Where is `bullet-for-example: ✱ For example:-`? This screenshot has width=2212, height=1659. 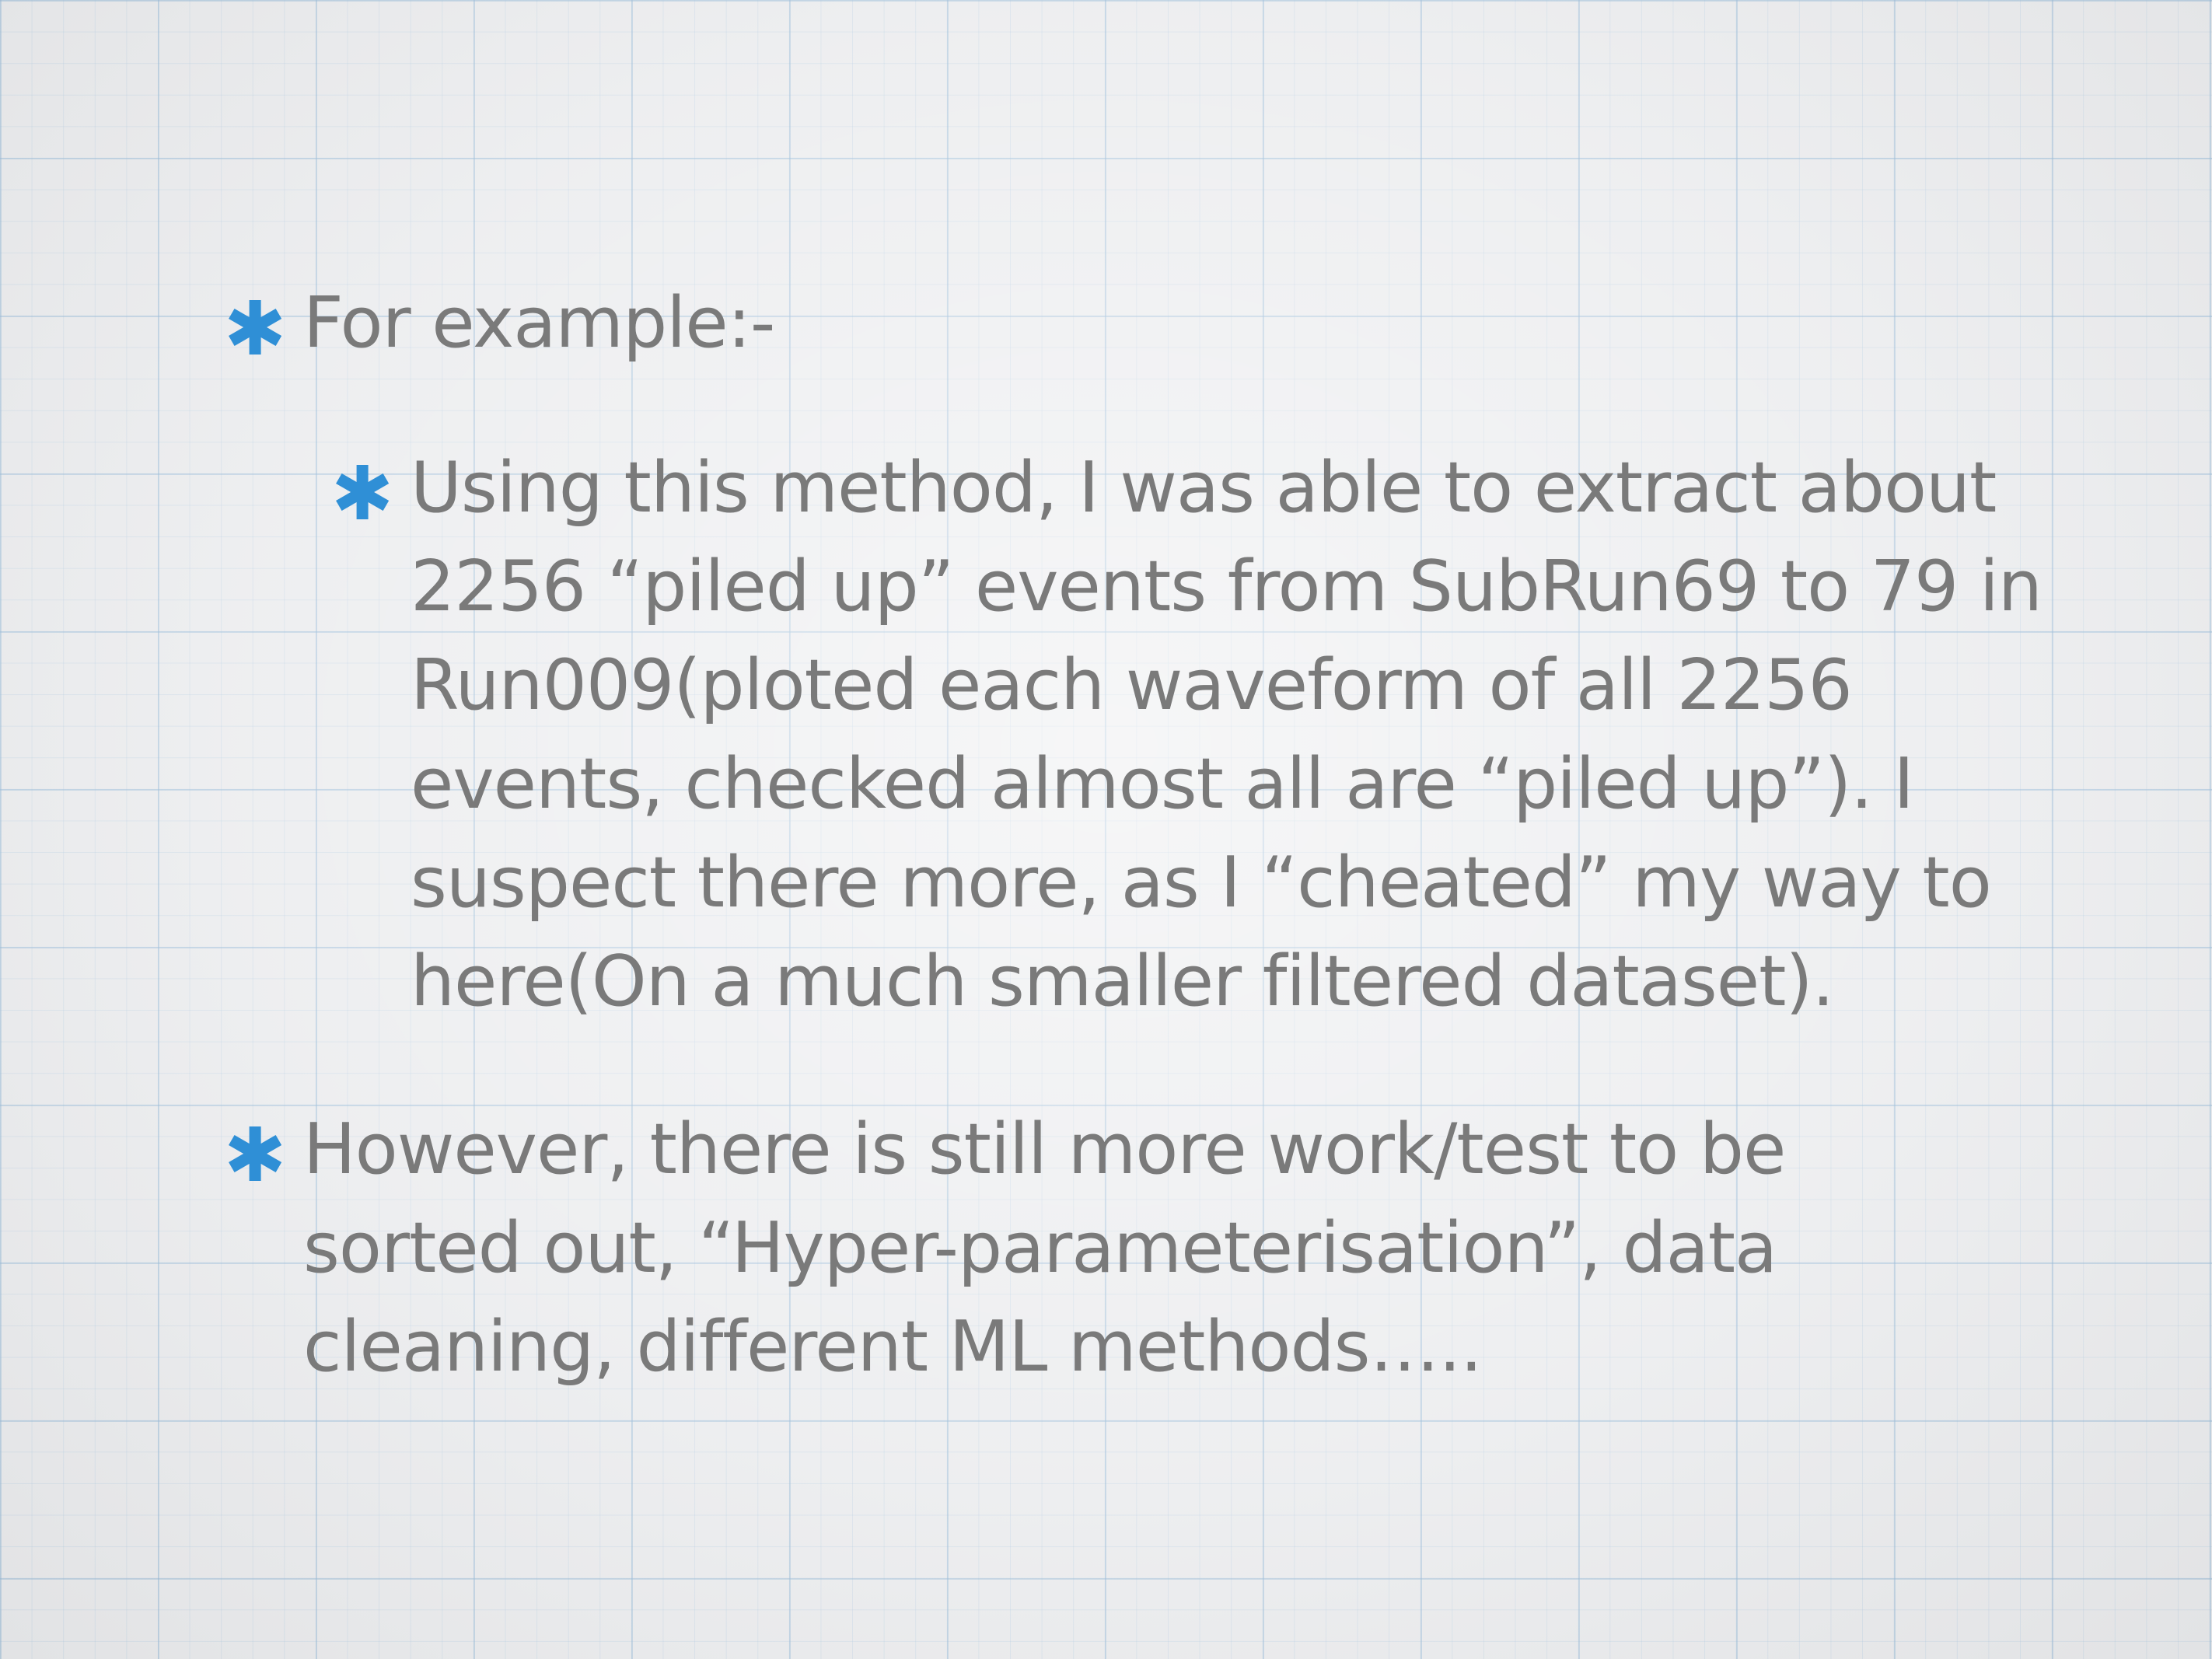
bullet-for-example: ✱ For example:- is located at coordinates (1157, 323).